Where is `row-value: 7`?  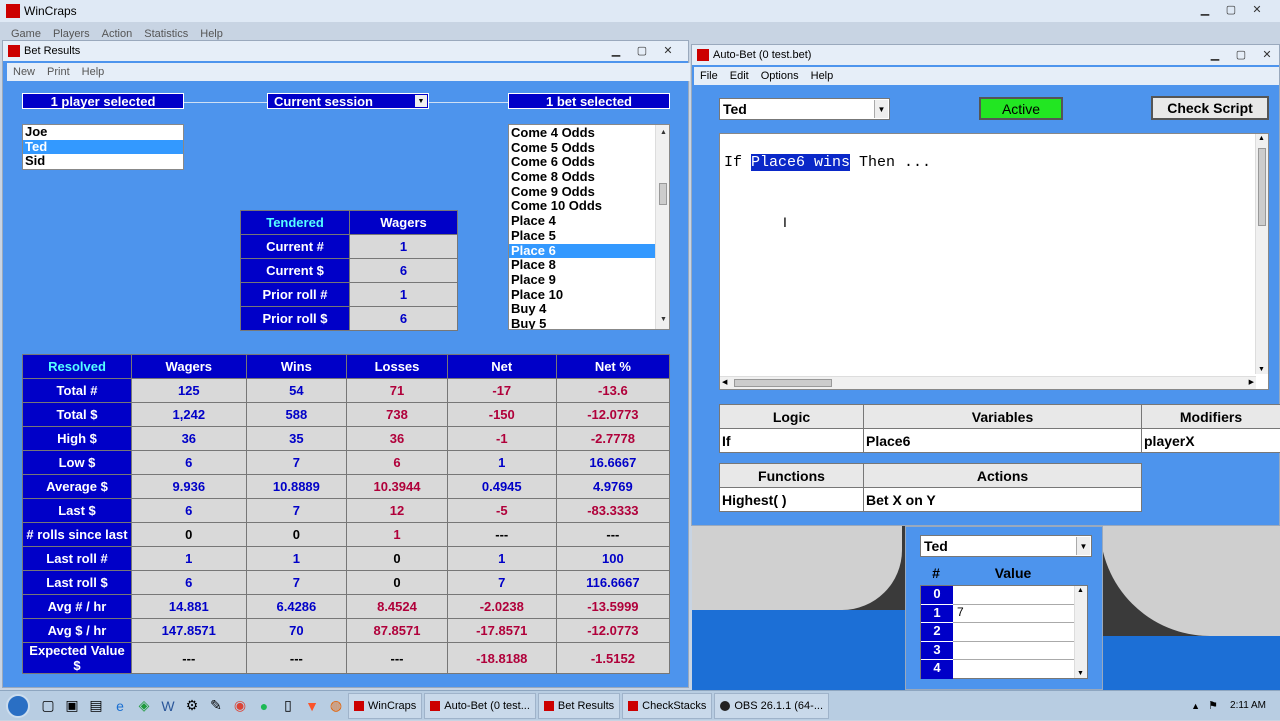
row-value: 7 is located at coordinates (1020, 614).